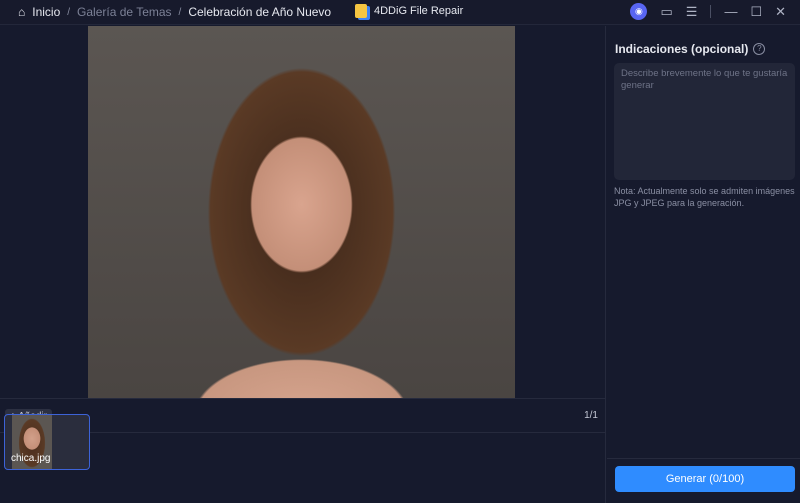  Describe the element at coordinates (302, 415) in the screenshot. I see `image-toolbar: + Añadir 1/1` at that location.